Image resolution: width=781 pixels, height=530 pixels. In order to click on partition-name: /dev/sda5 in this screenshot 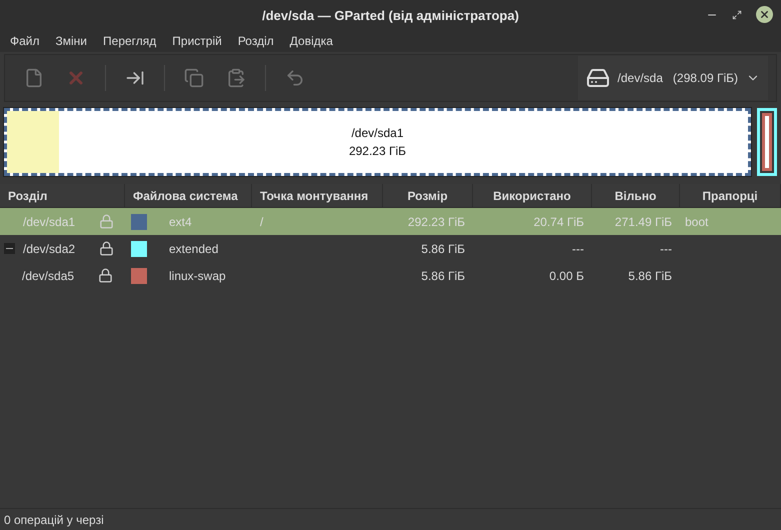, I will do `click(48, 275)`.